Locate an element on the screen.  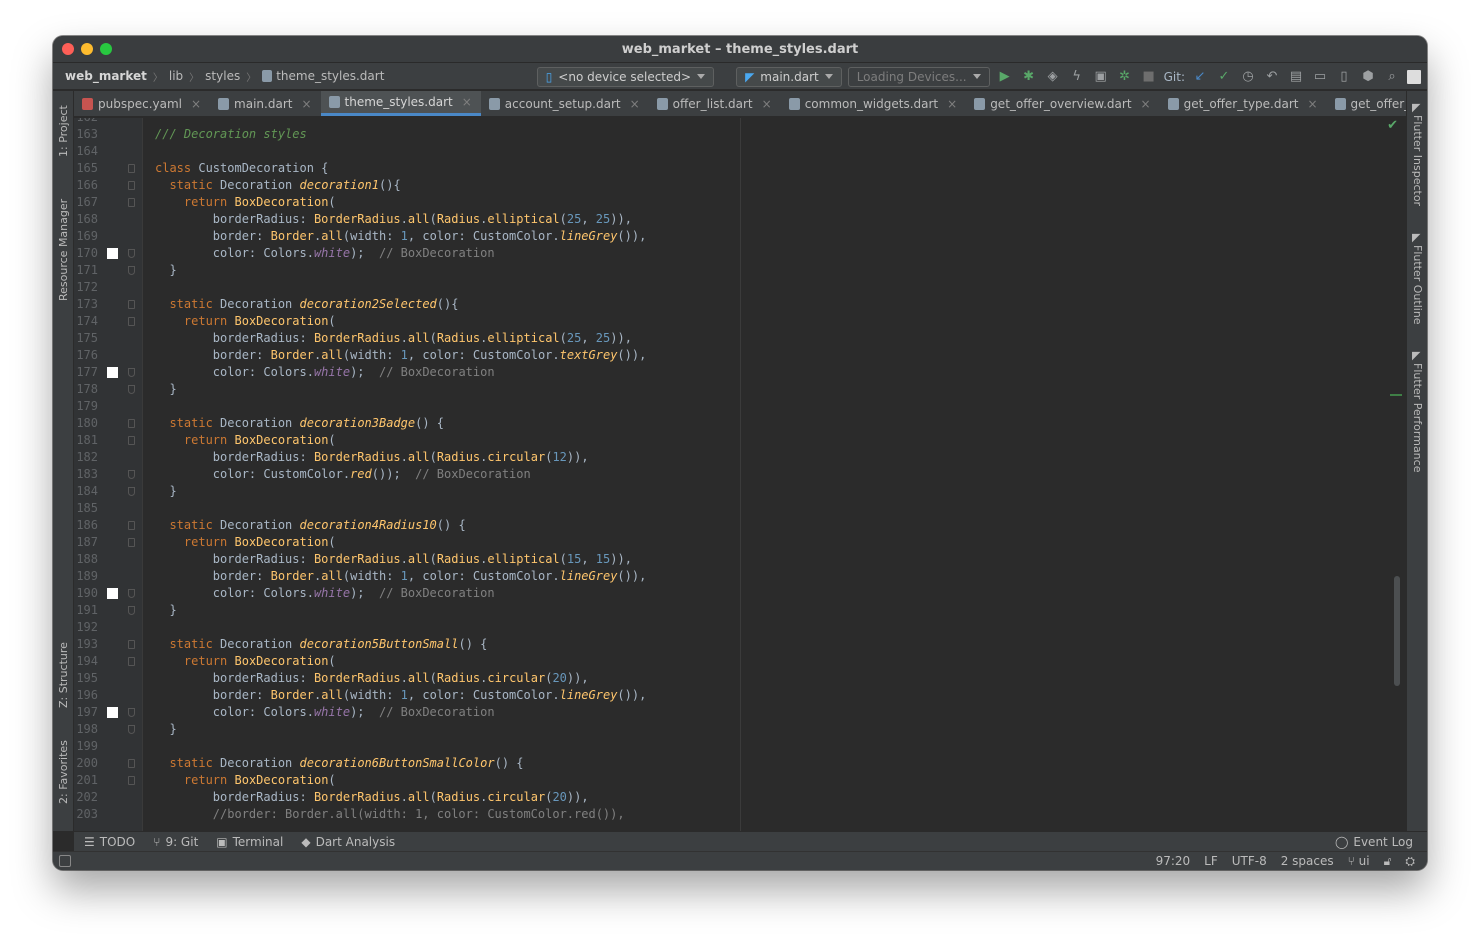
code-line: static Decoration decoration2Selected(){ is located at coordinates (774, 304).